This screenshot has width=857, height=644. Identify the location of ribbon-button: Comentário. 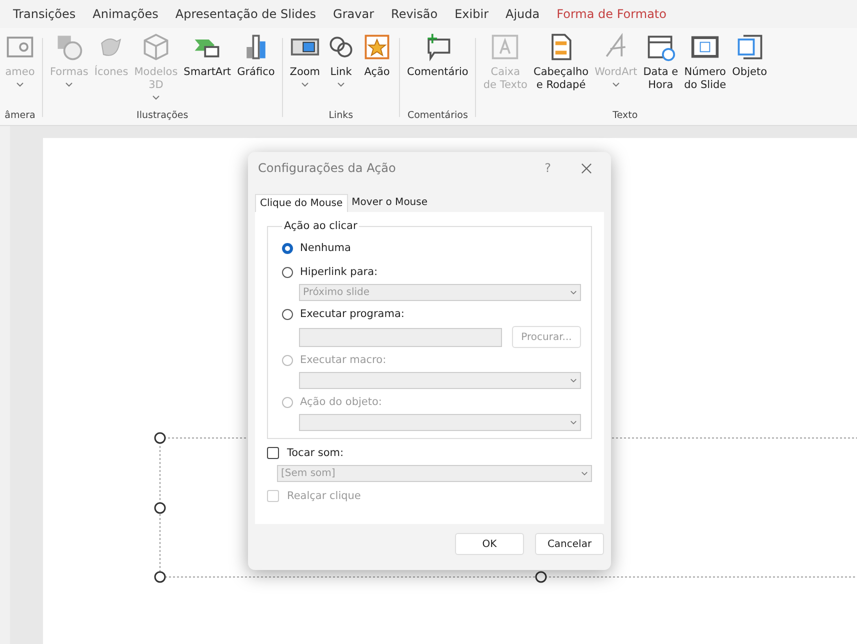
(437, 71).